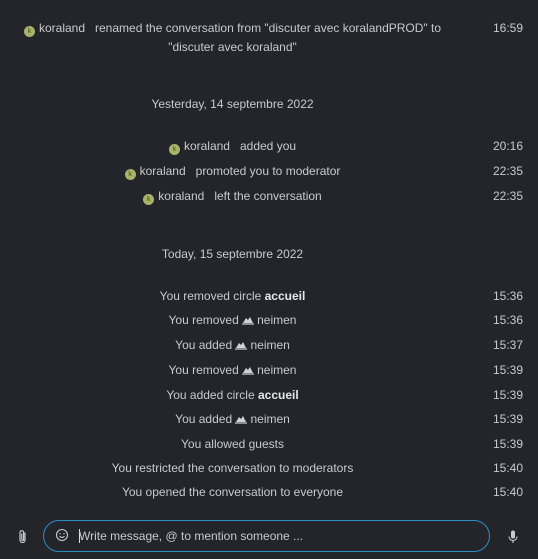 The height and width of the screenshot is (559, 538). I want to click on message-composer, so click(266, 536).